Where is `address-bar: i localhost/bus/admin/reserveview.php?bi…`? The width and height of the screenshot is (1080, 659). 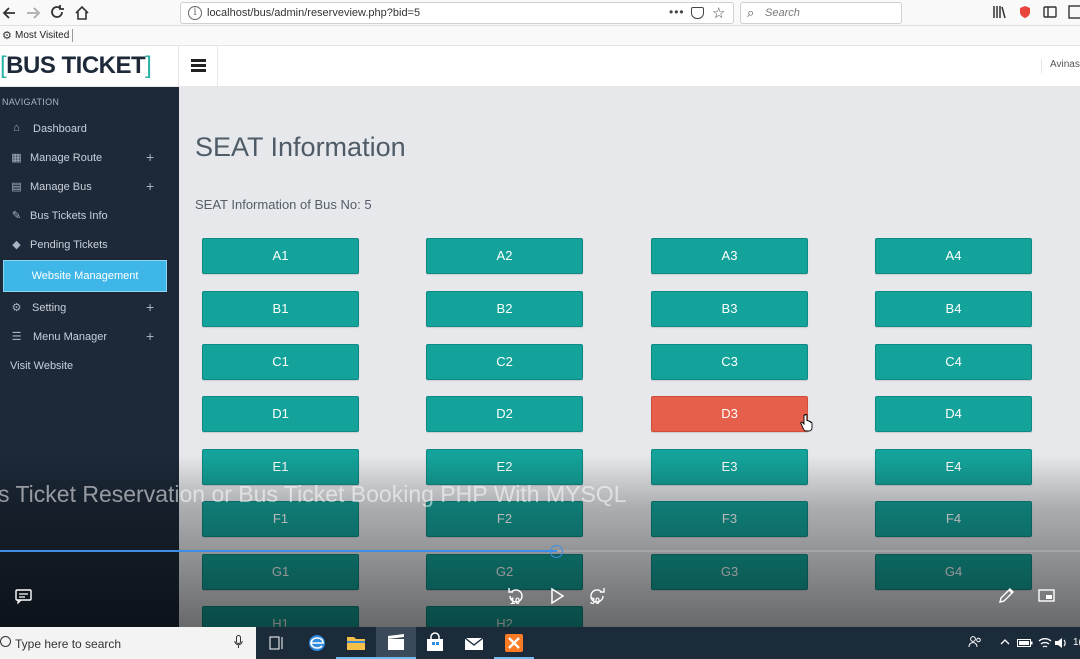 address-bar: i localhost/bus/admin/reserveview.php?bi… is located at coordinates (457, 13).